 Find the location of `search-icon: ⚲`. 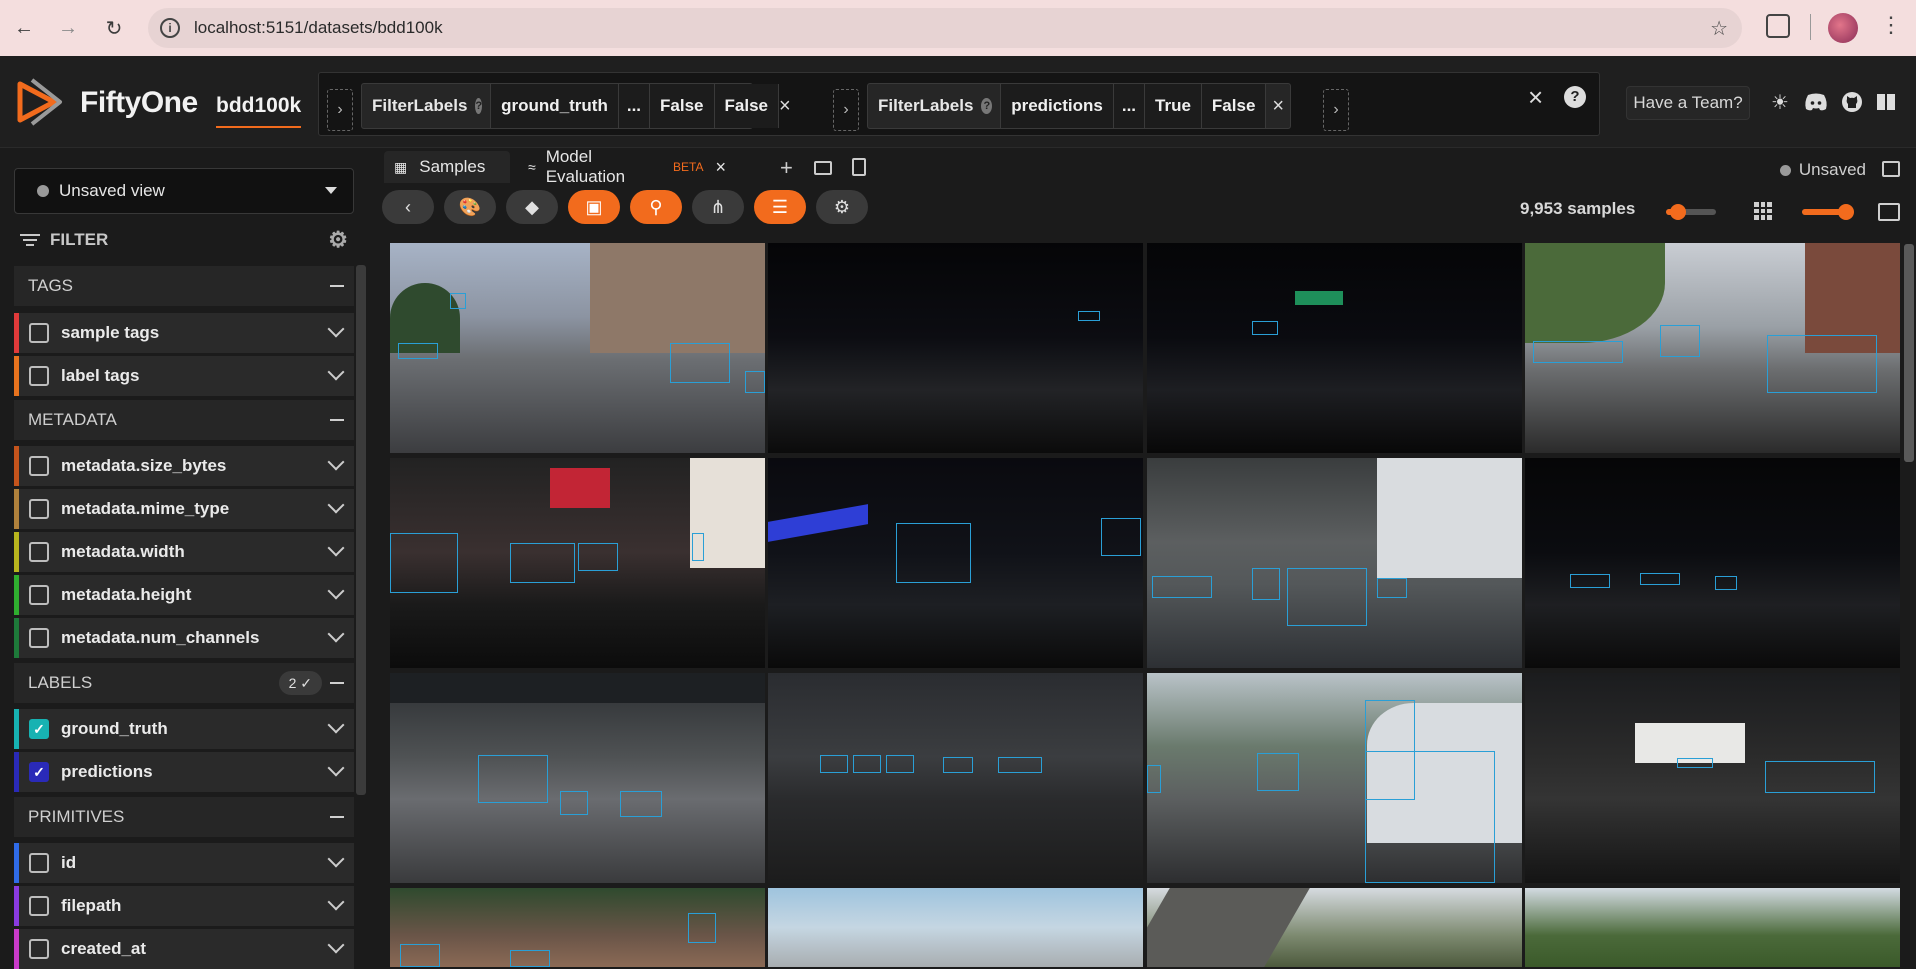

search-icon: ⚲ is located at coordinates (656, 207).